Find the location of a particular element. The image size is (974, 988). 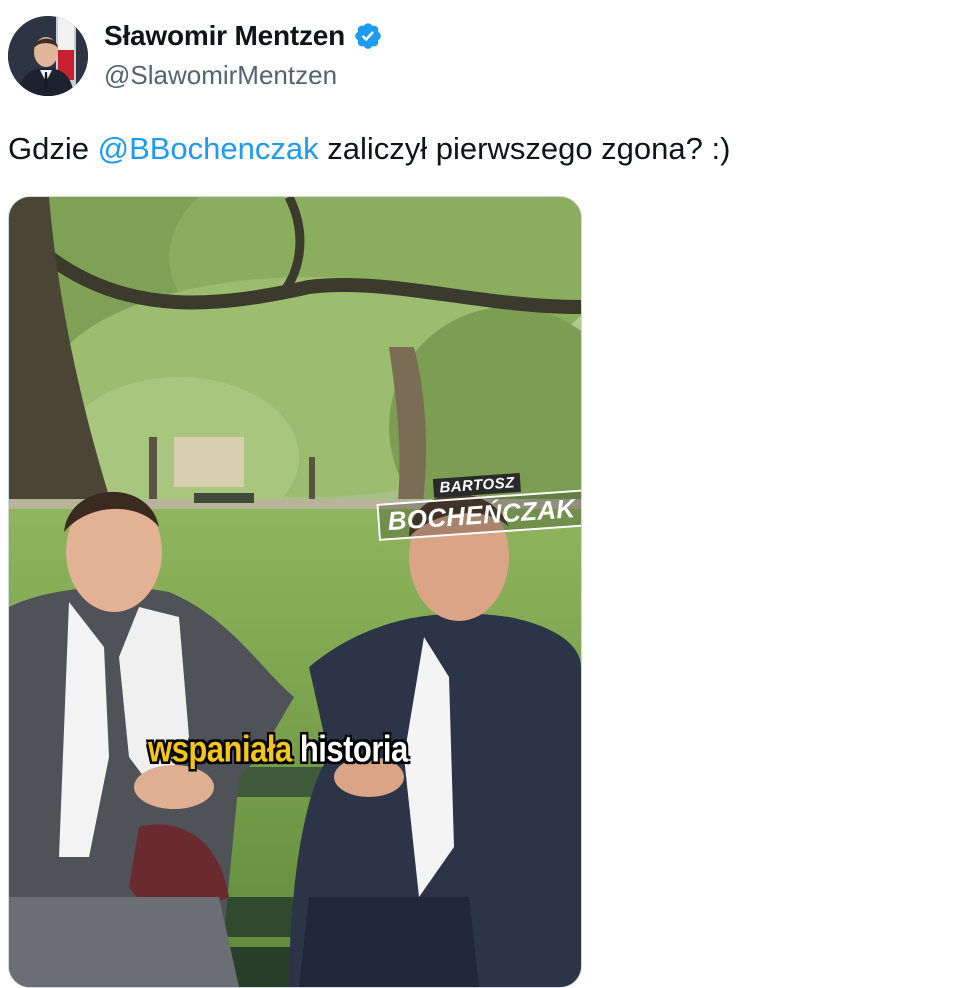

verified-badge-icon is located at coordinates (368, 36).